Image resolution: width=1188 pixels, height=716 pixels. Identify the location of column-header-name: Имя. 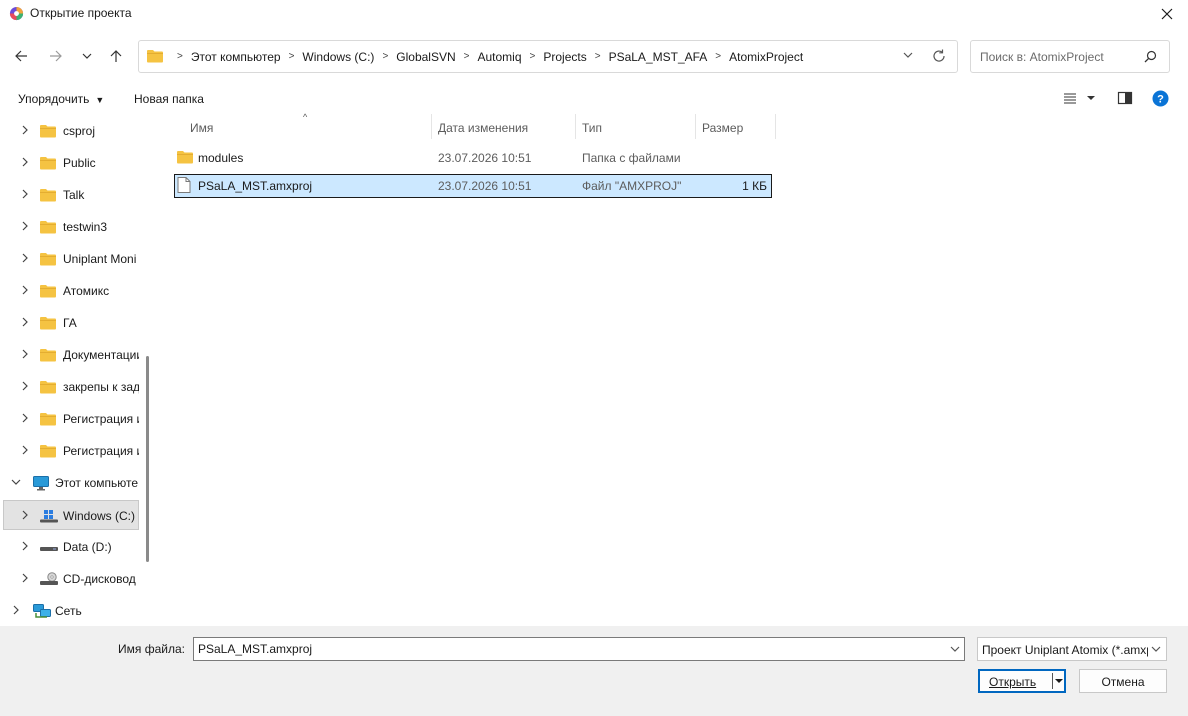
(201, 126).